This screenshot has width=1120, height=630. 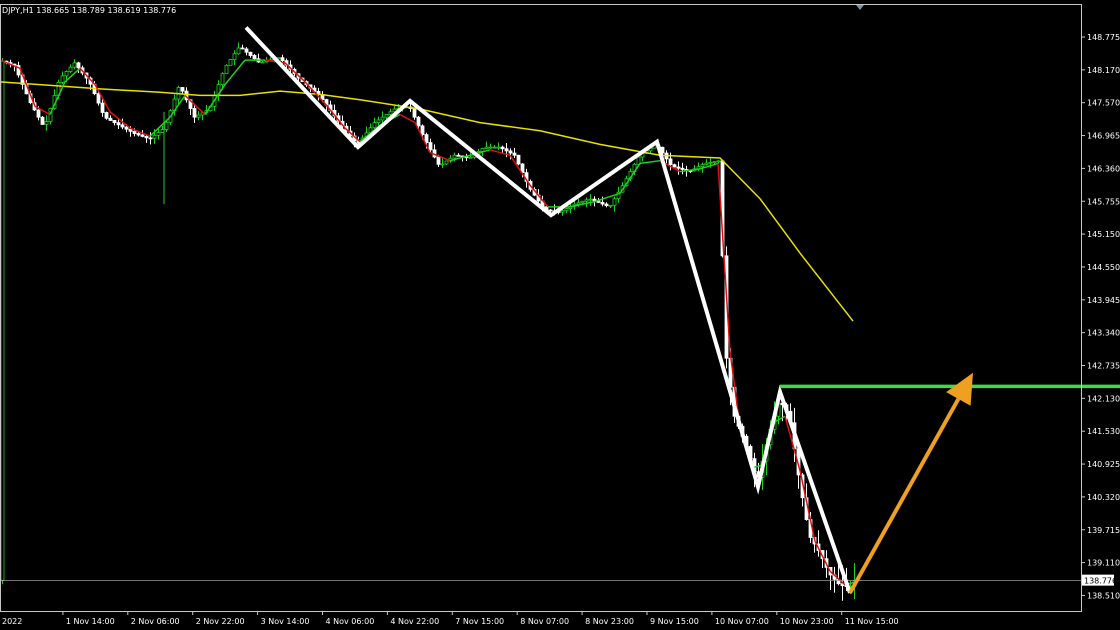 I want to click on x-tick-label: 1 Nov 14:00, so click(x=90, y=621).